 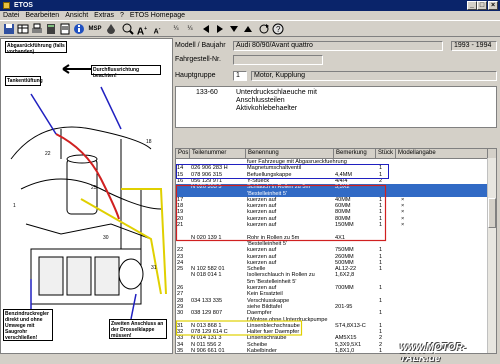 What do you see at coordinates (36, 48) in the screenshot?
I see `callout-abgasrueckfuehrung: Abgasrückführung (falls vorhanden)` at bounding box center [36, 48].